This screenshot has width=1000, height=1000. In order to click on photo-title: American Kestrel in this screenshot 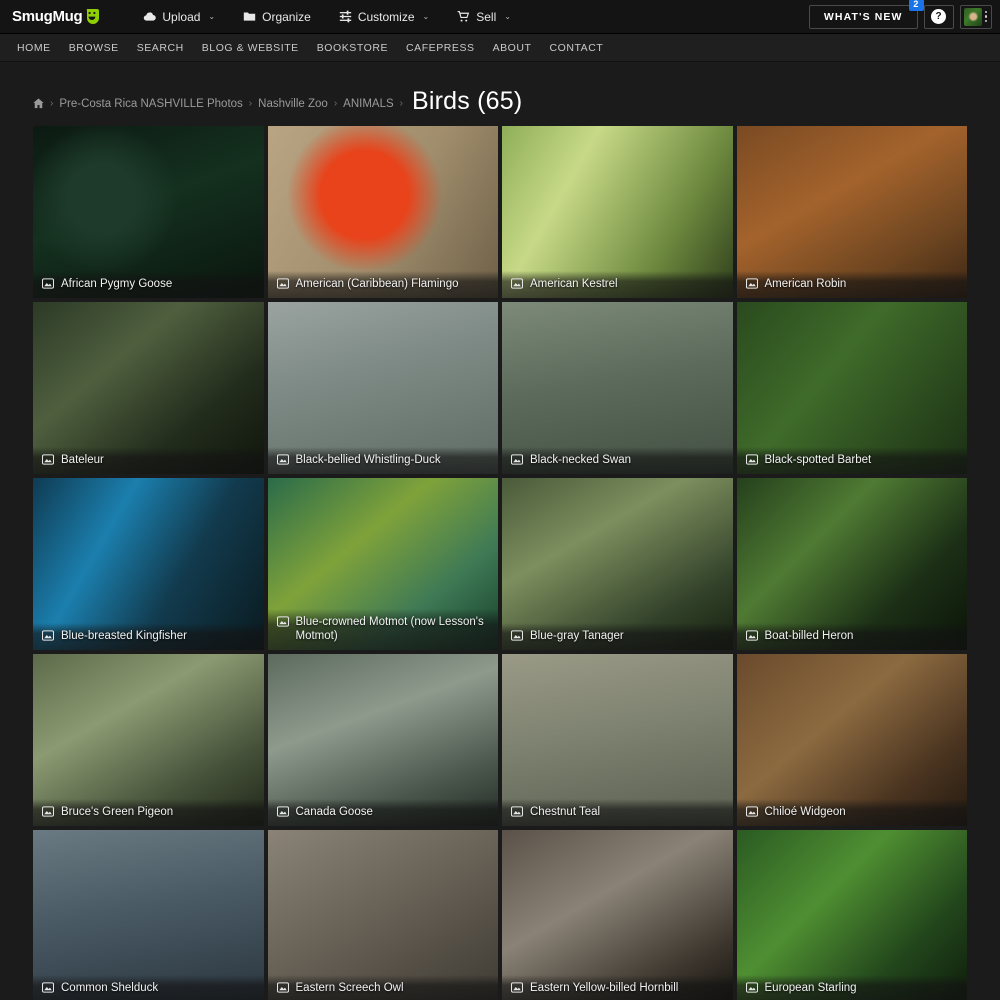, I will do `click(574, 284)`.